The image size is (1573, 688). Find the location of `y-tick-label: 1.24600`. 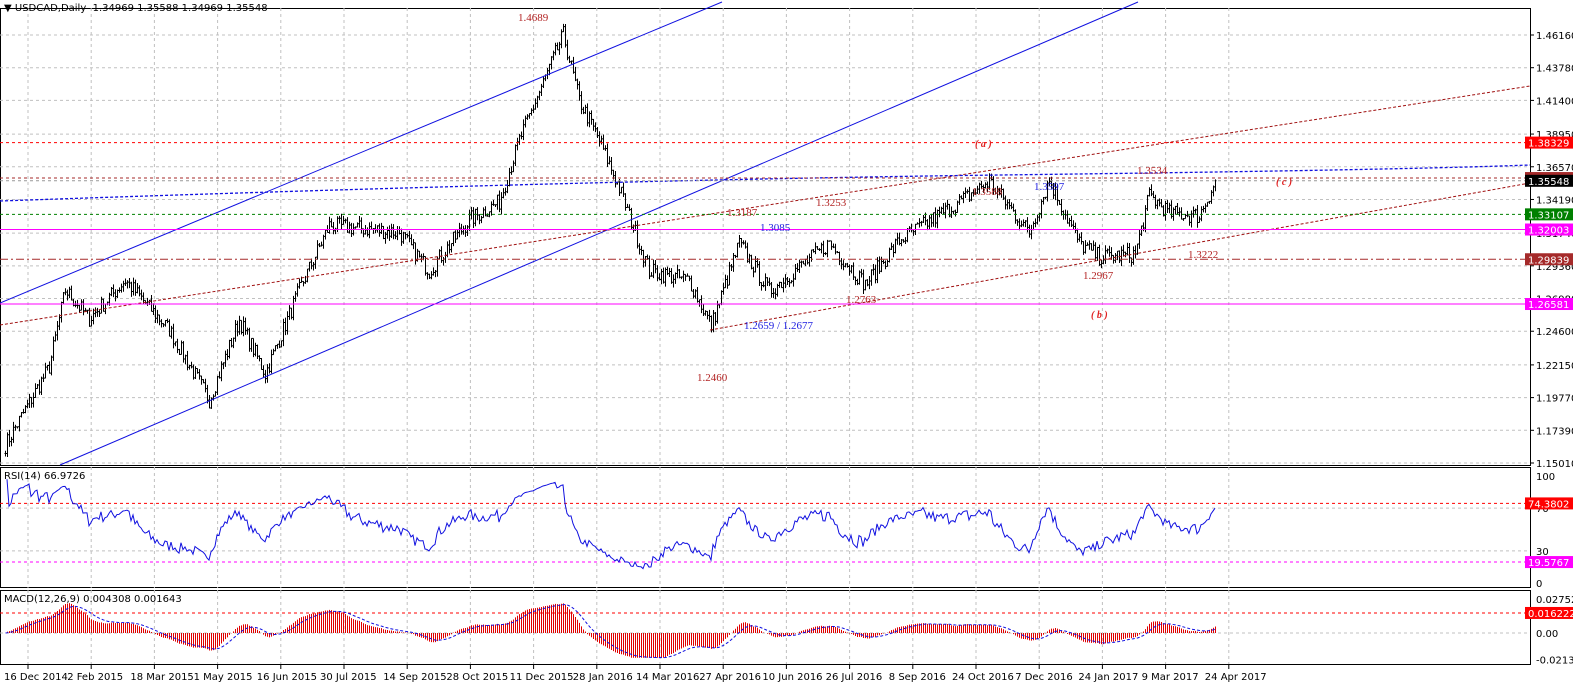

y-tick-label: 1.24600 is located at coordinates (1554, 332).